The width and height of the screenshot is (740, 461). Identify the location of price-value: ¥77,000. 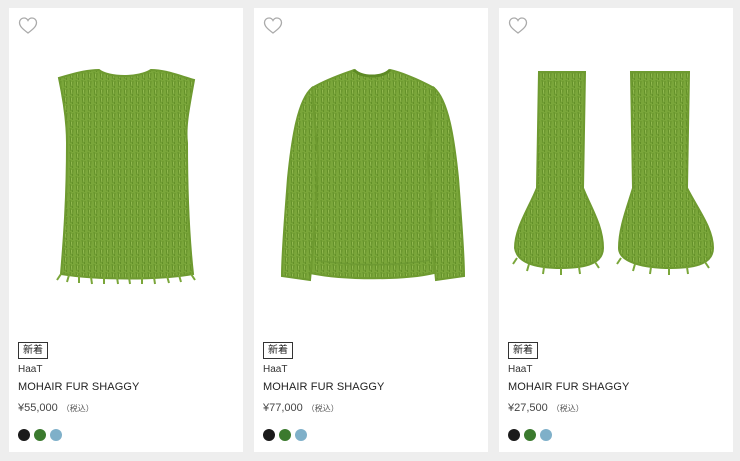
(283, 408).